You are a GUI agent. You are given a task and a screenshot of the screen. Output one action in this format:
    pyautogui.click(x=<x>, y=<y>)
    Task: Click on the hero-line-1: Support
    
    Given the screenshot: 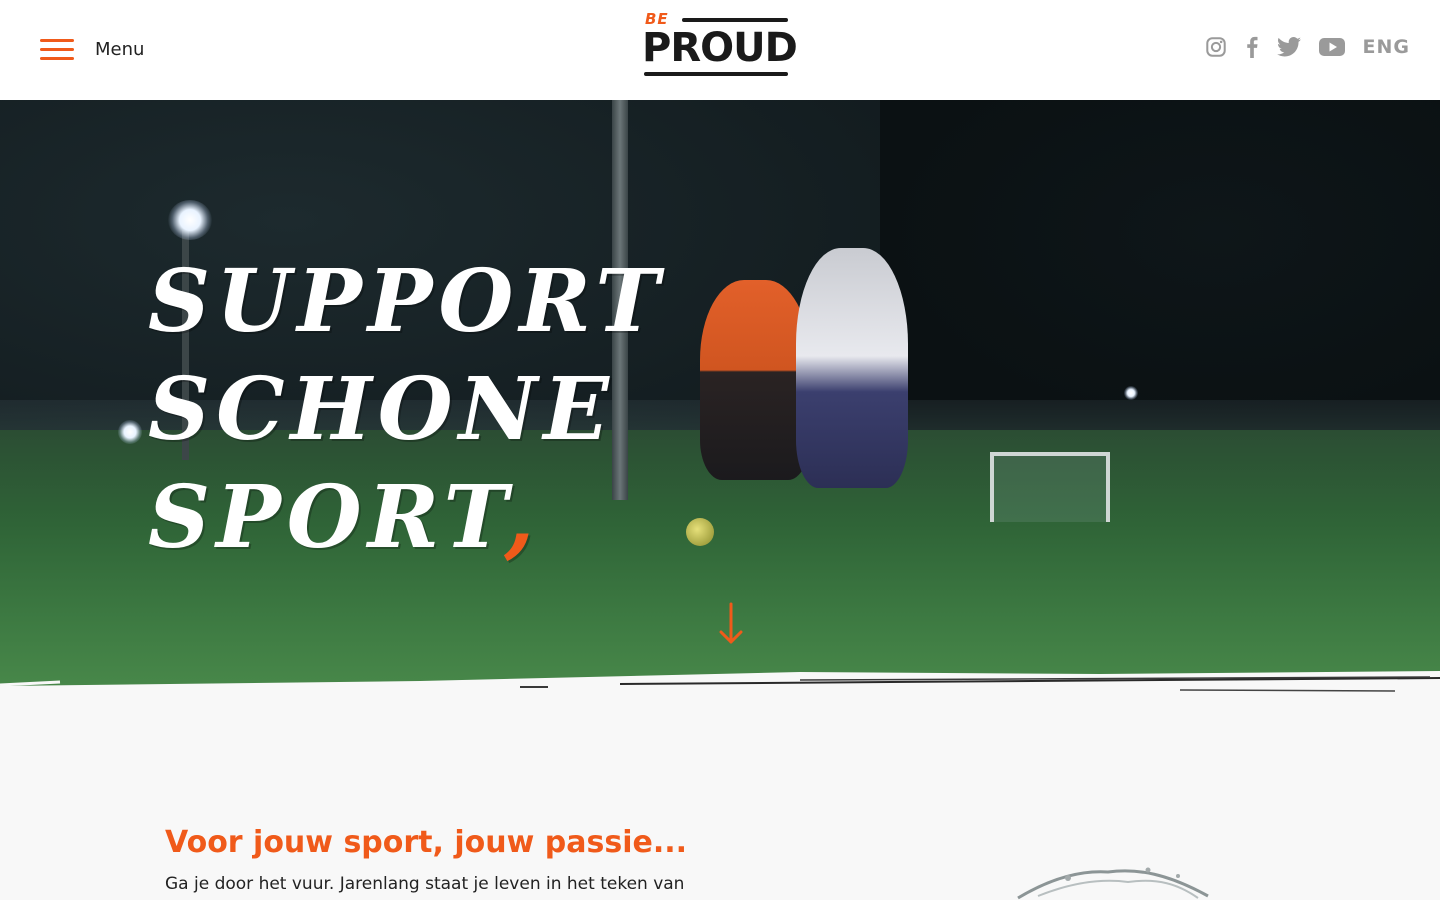 What is the action you would take?
    pyautogui.click(x=407, y=301)
    